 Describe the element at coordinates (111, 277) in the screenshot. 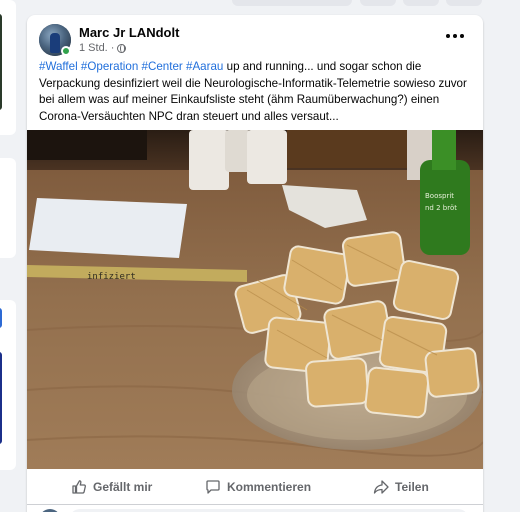

I see `tape-label: infiziert` at that location.